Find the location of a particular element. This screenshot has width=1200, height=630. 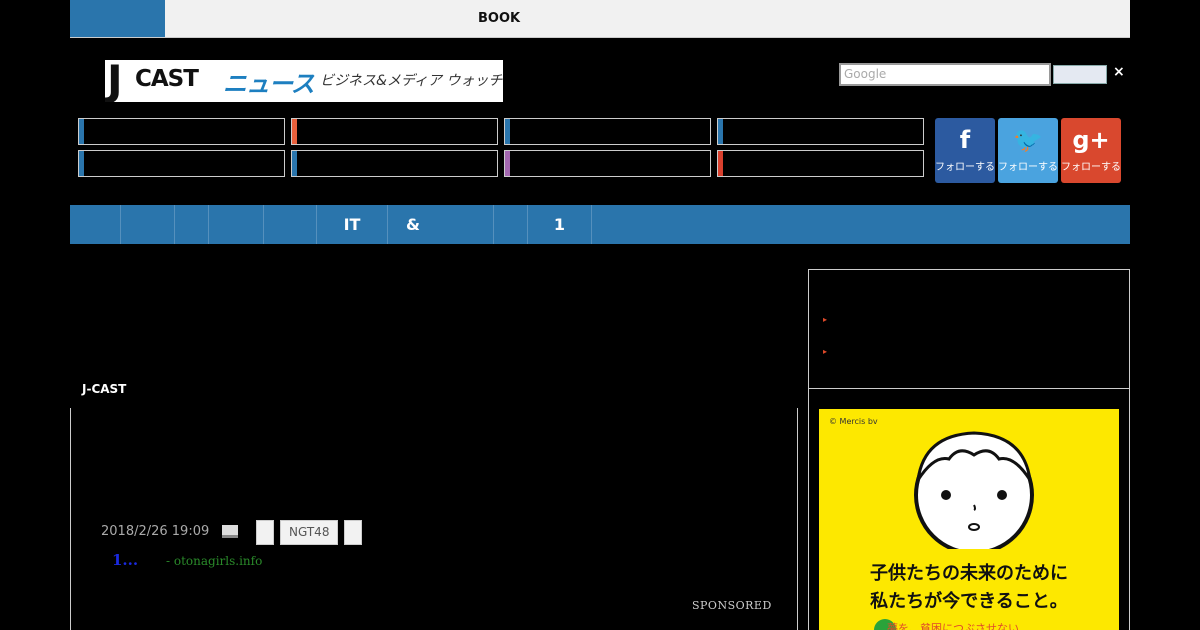

ad-copyright: © Mercis bv is located at coordinates (853, 421).